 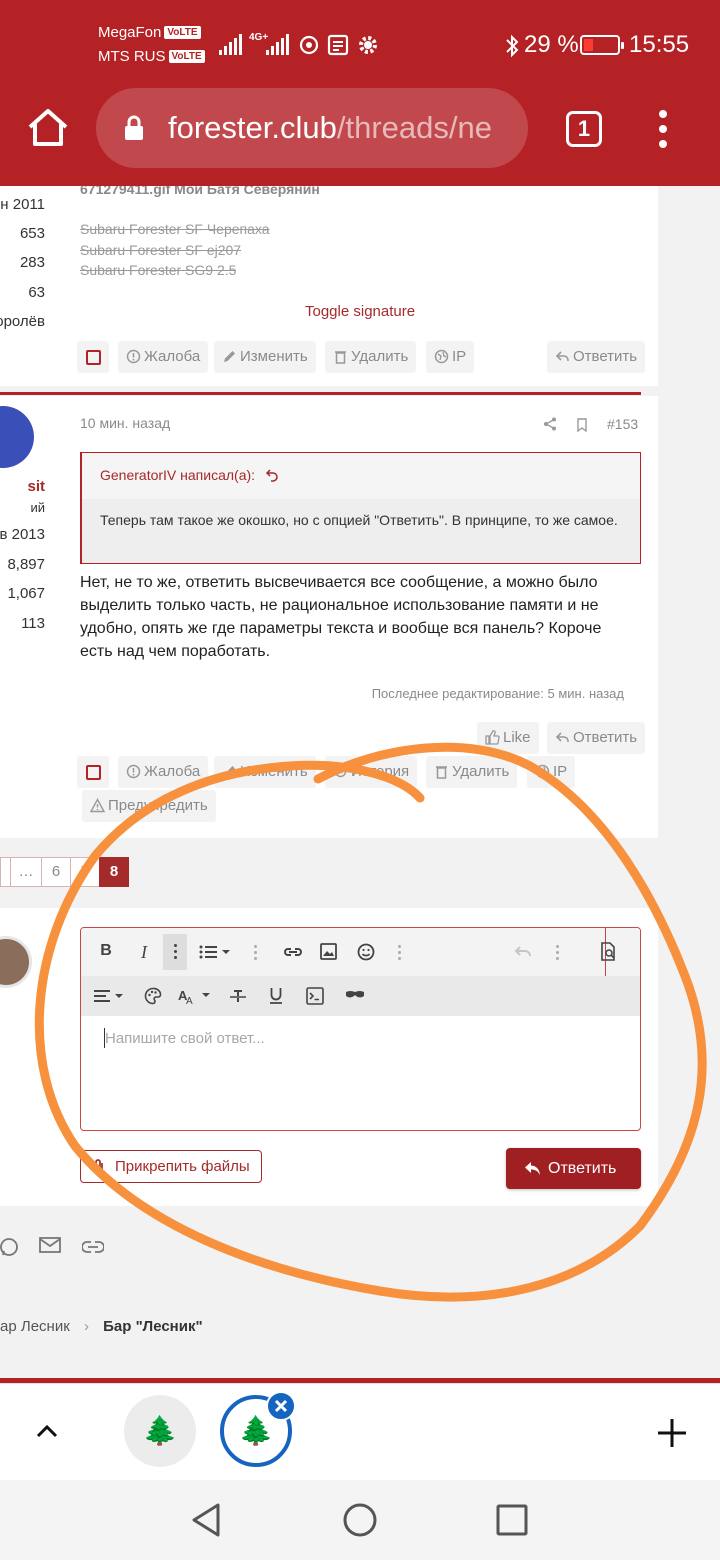 What do you see at coordinates (238, 996) in the screenshot?
I see `strikethrough-icon` at bounding box center [238, 996].